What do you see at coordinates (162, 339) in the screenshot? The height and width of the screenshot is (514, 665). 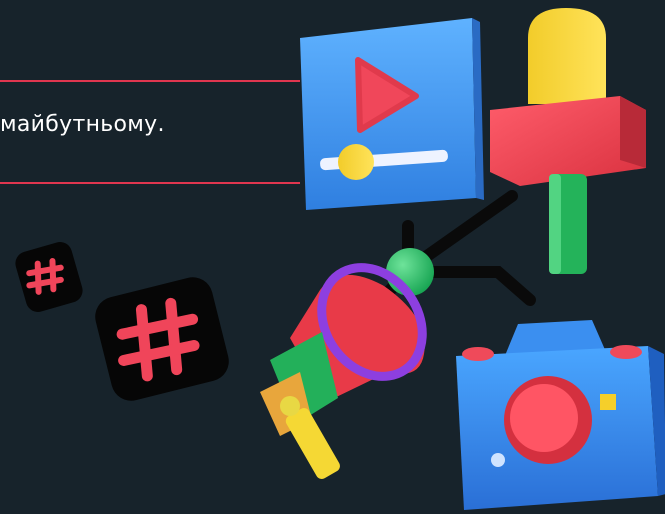 I see `hashtag-tile-large-icon` at bounding box center [162, 339].